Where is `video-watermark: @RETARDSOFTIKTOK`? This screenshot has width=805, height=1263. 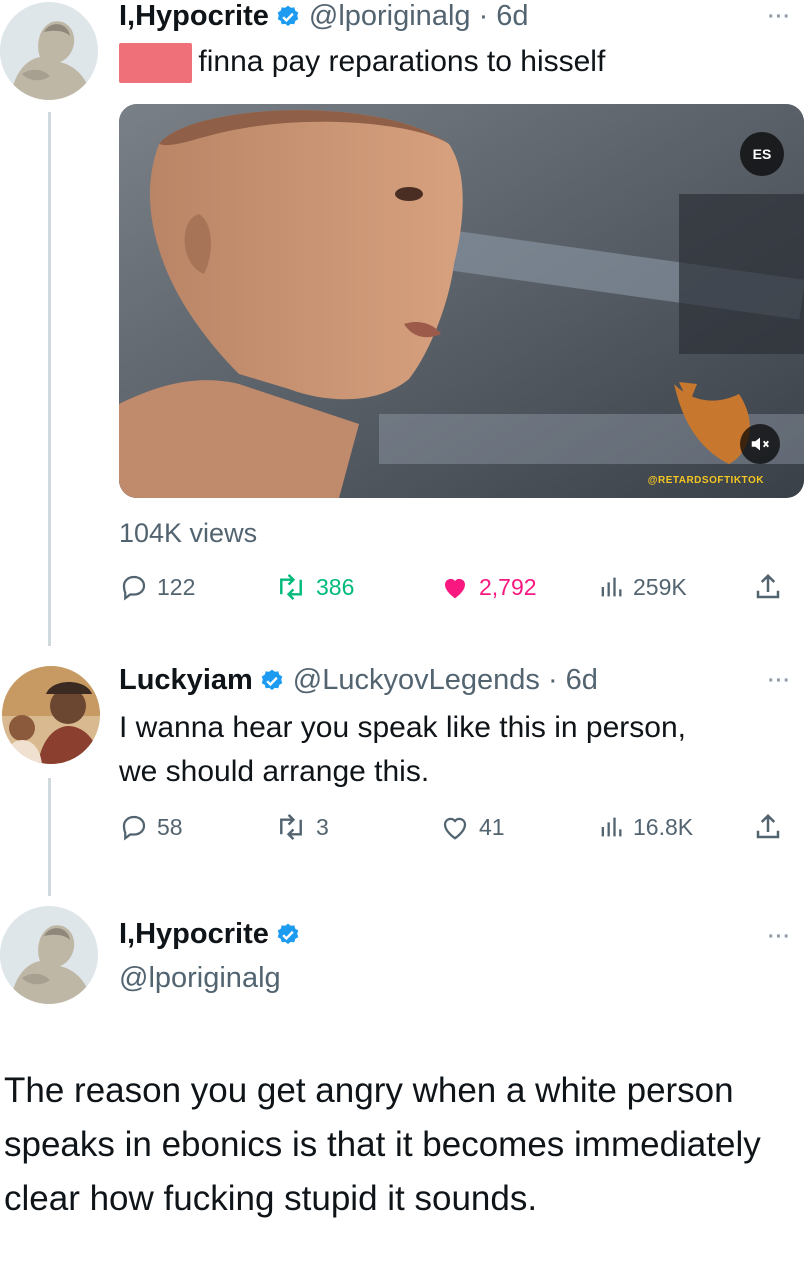
video-watermark: @RETARDSOFTIKTOK is located at coordinates (705, 480).